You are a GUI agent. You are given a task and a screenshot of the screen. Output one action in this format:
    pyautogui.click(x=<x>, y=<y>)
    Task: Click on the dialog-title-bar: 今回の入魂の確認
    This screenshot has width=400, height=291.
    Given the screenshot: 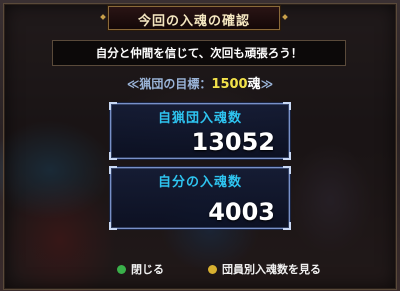 What is the action you would take?
    pyautogui.click(x=194, y=18)
    